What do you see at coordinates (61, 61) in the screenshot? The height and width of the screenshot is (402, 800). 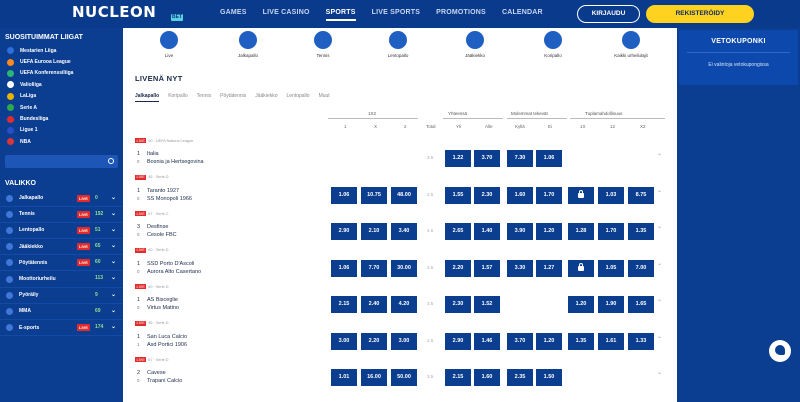 I see `league-item: UEFA Eurooa League` at bounding box center [61, 61].